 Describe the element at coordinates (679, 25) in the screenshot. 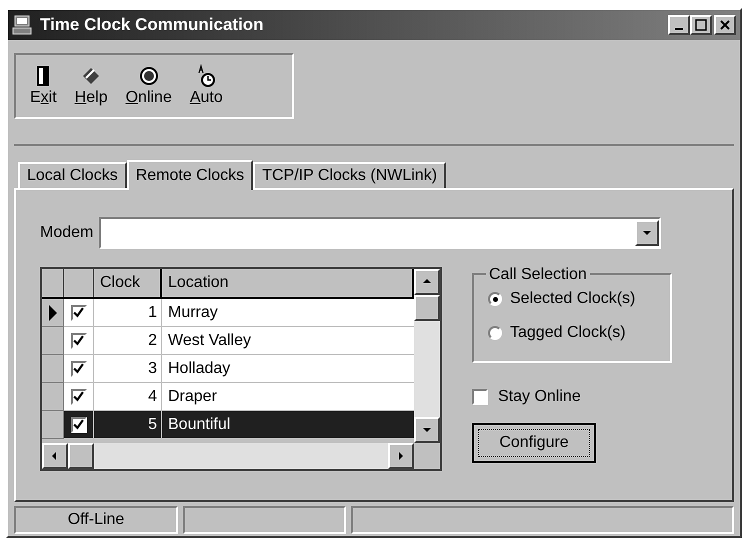

I see `minimize-button` at that location.